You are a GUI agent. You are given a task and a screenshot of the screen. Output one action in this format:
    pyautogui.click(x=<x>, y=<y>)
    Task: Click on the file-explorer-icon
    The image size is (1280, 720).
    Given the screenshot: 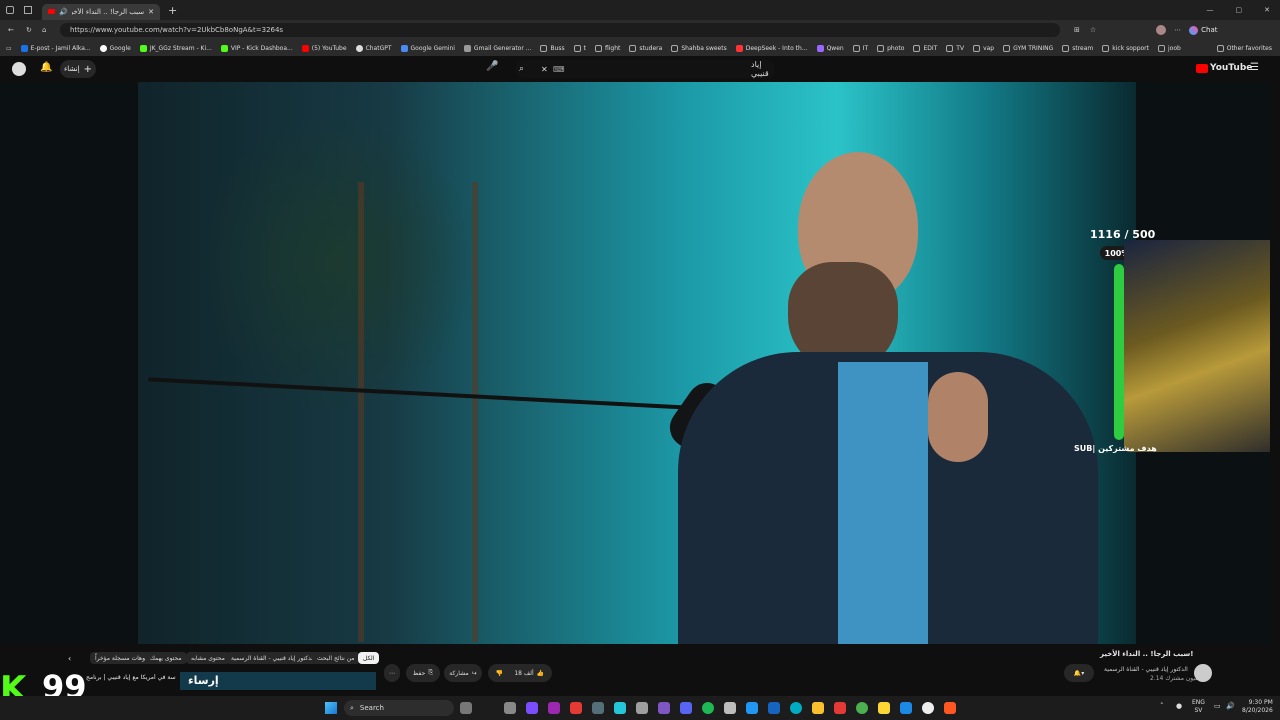 What is the action you would take?
    pyautogui.click(x=884, y=708)
    